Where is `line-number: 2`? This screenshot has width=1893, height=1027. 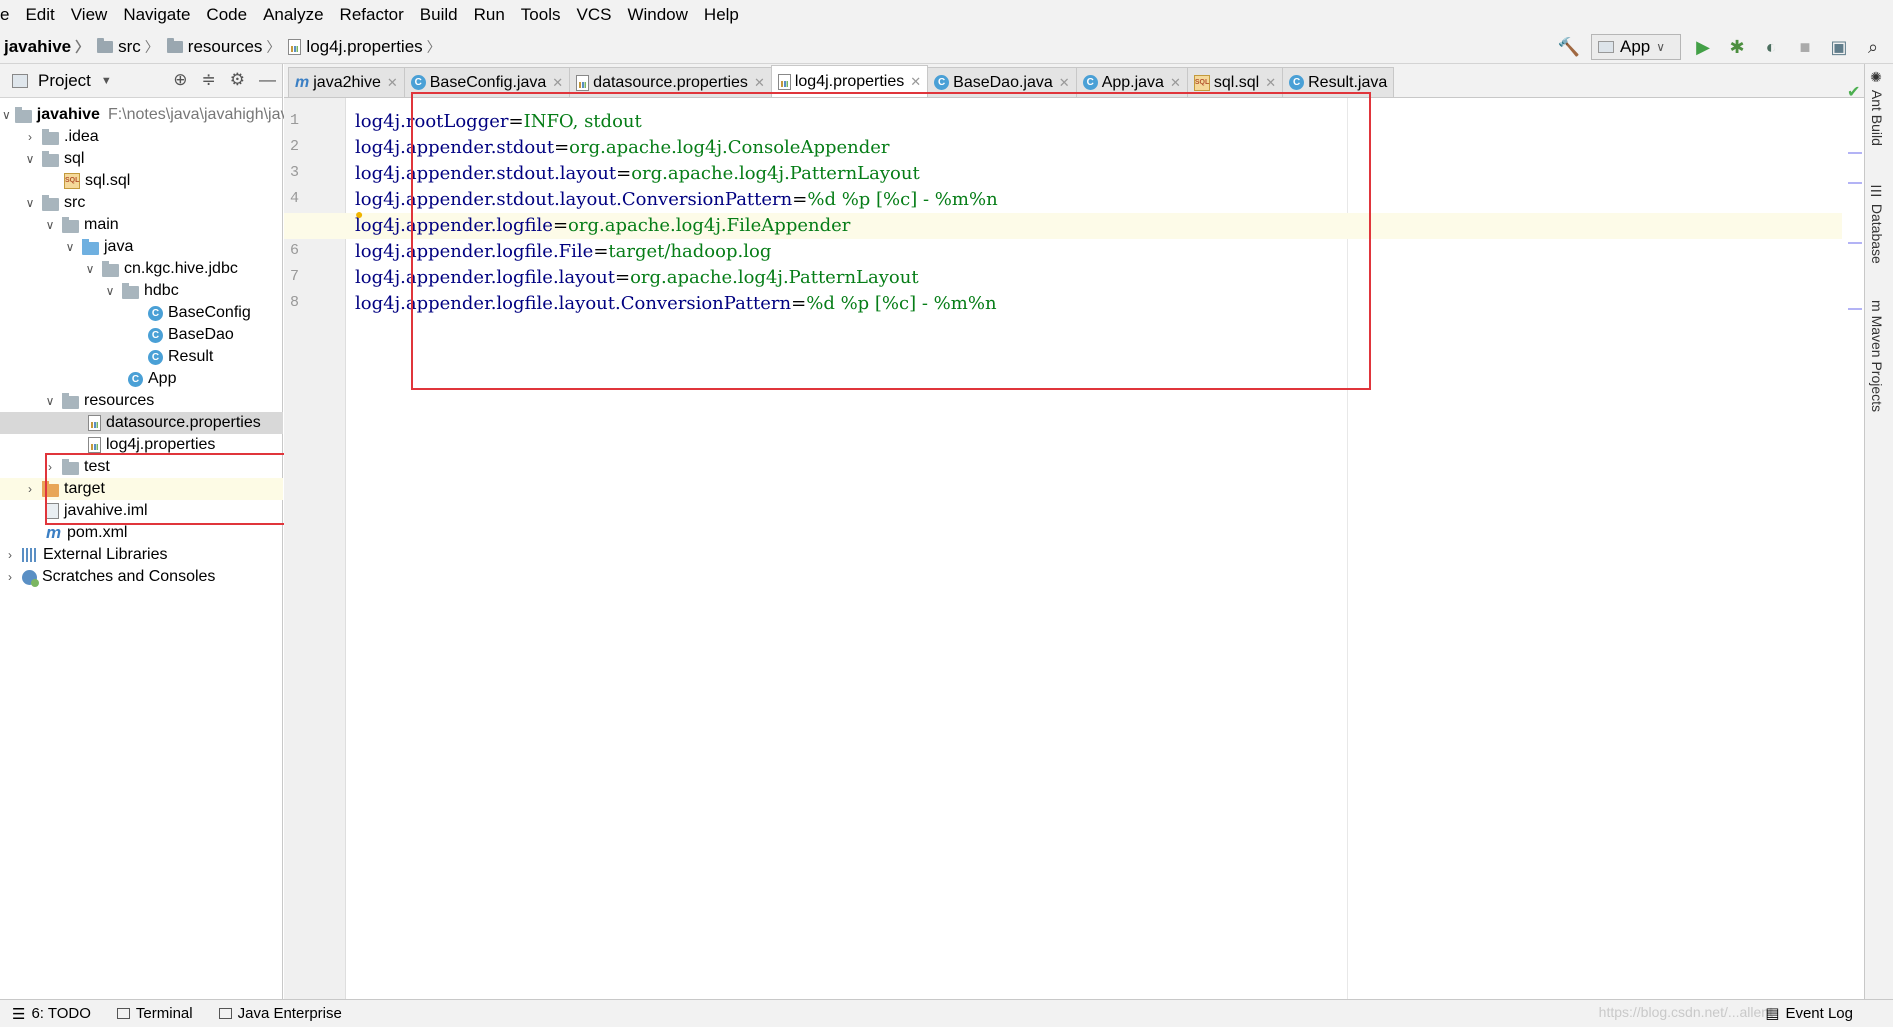
line-number: 2 is located at coordinates (295, 146).